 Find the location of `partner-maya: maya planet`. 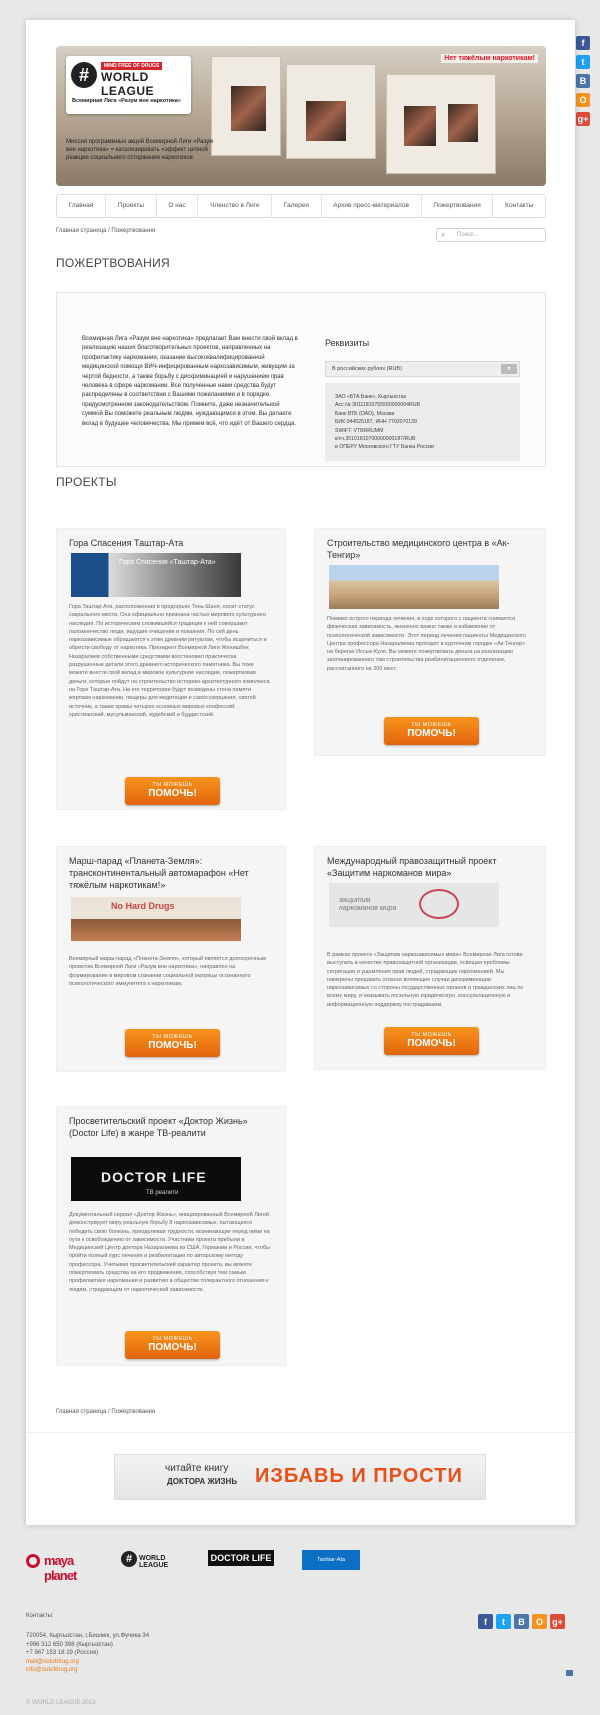

partner-maya: maya planet is located at coordinates (60, 1567).